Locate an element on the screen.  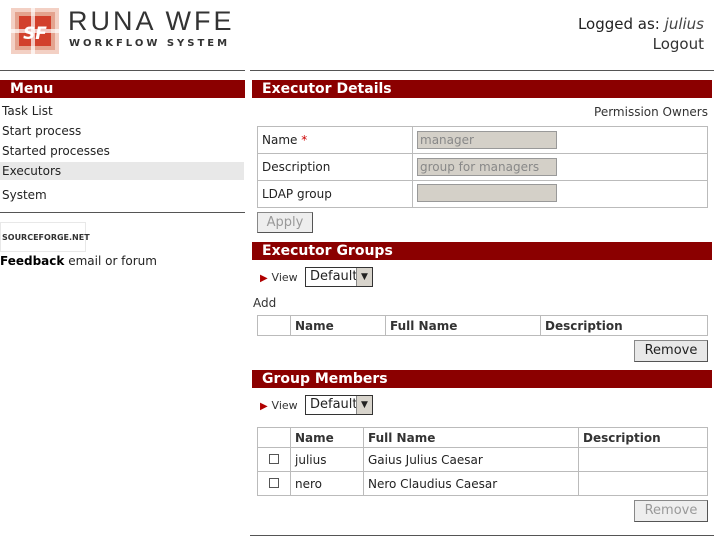
groups-view-select: Default ▼ is located at coordinates (339, 277).